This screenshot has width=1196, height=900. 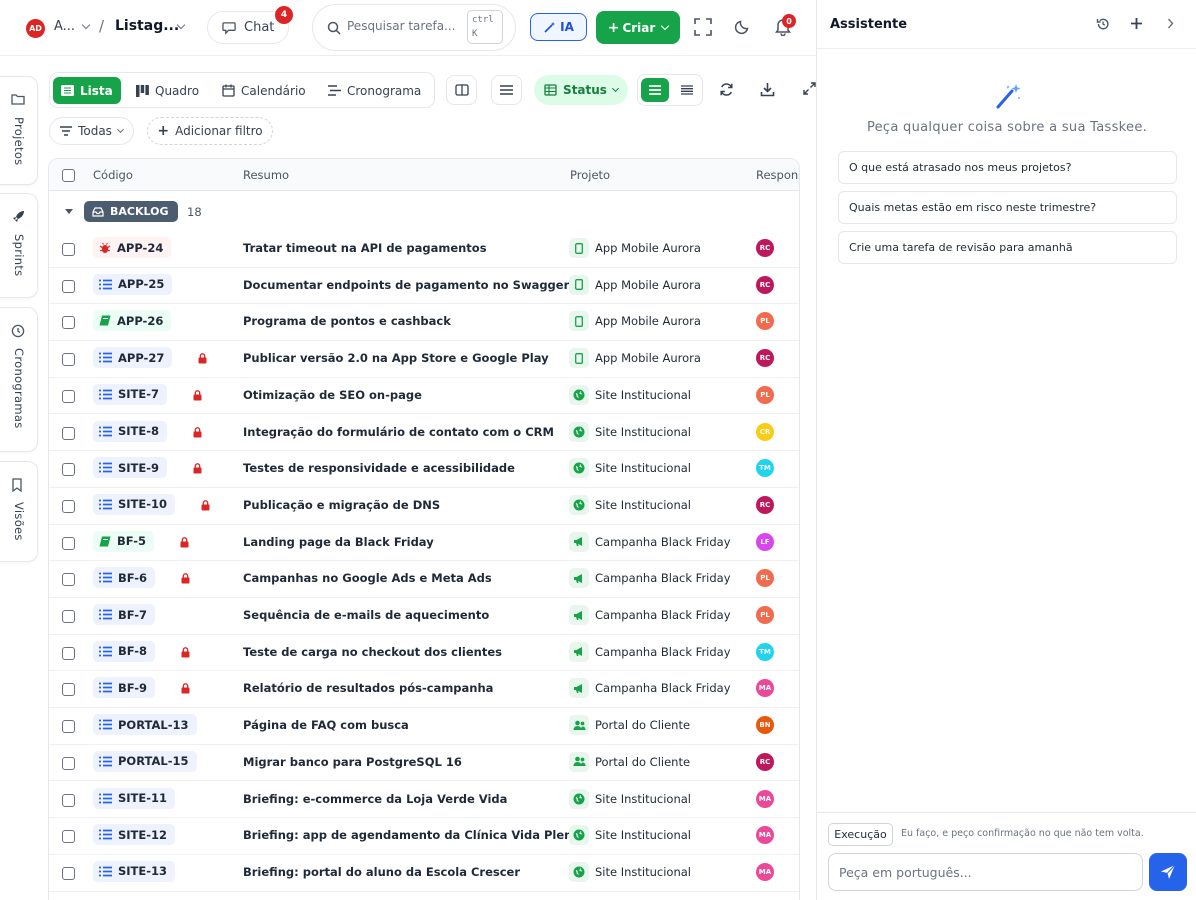 What do you see at coordinates (809, 88) in the screenshot?
I see `expand-icon` at bounding box center [809, 88].